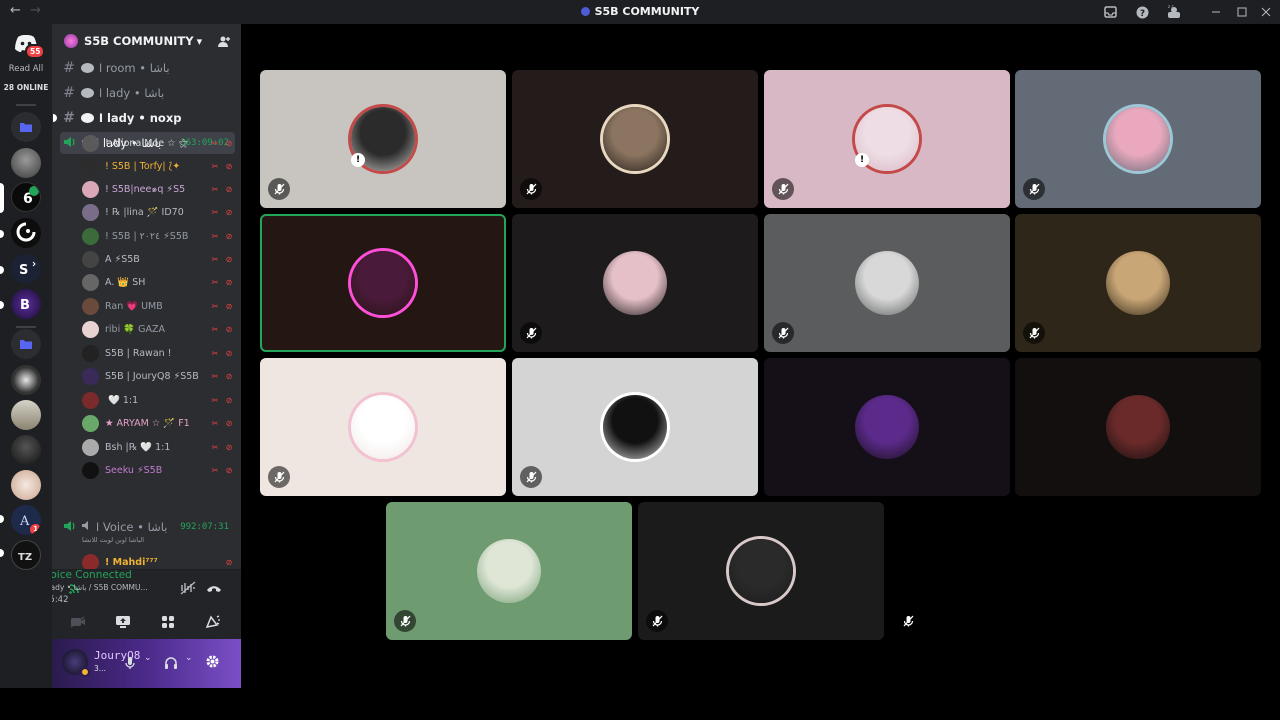 This screenshot has width=1280, height=720. Describe the element at coordinates (26, 520) in the screenshot. I see `server-icon-9: A 1` at that location.